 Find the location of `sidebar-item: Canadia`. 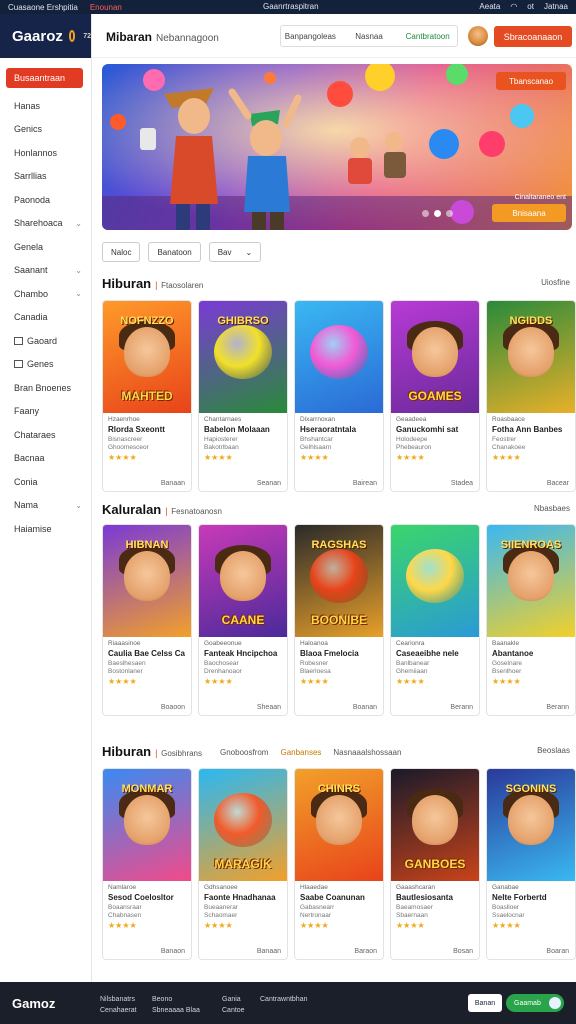

sidebar-item: Canadia is located at coordinates (45, 318).